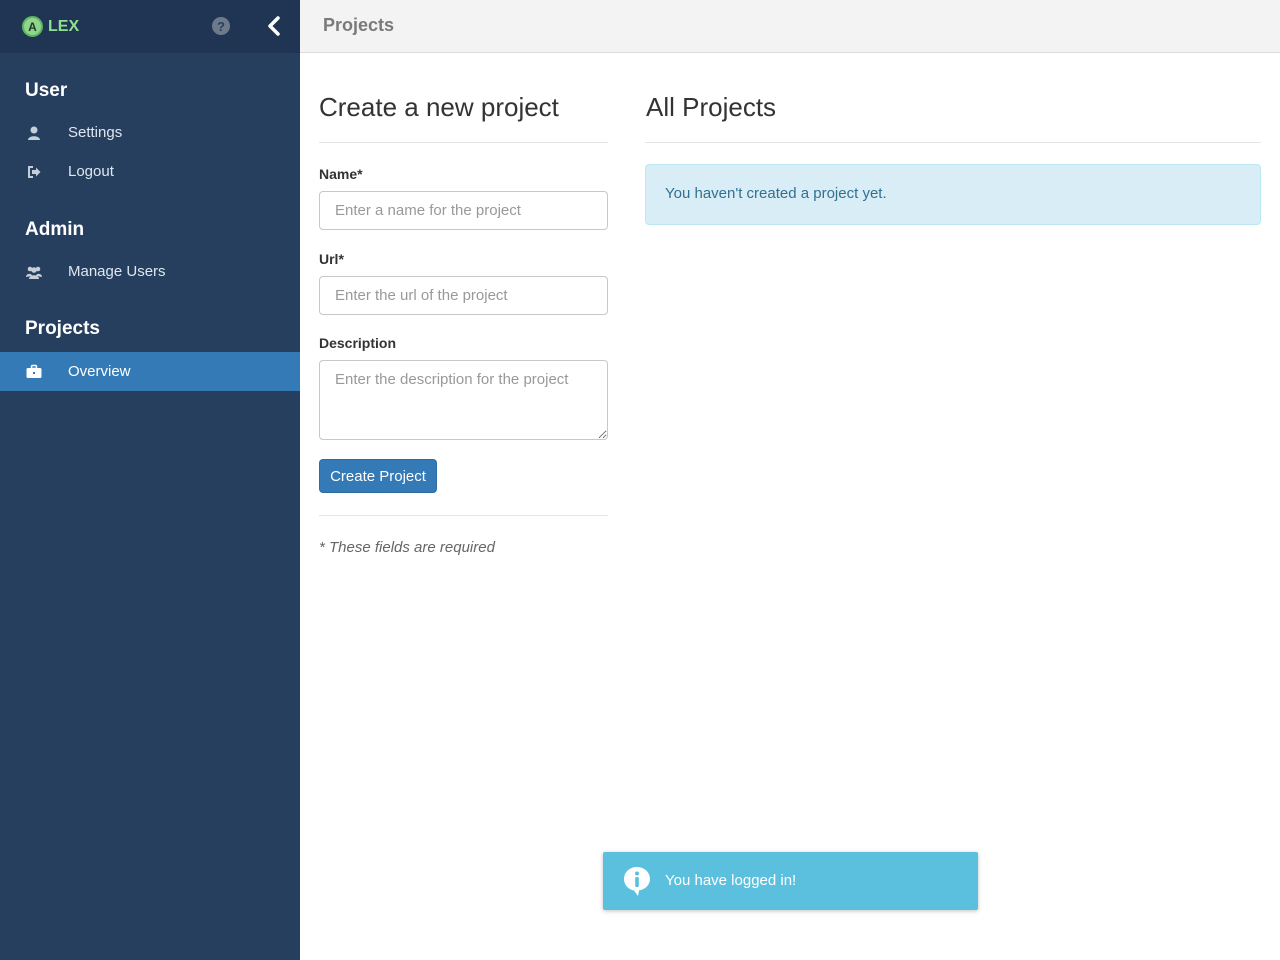 The height and width of the screenshot is (960, 1280). Describe the element at coordinates (99, 371) in the screenshot. I see `sidebar-item-label: Overview` at that location.